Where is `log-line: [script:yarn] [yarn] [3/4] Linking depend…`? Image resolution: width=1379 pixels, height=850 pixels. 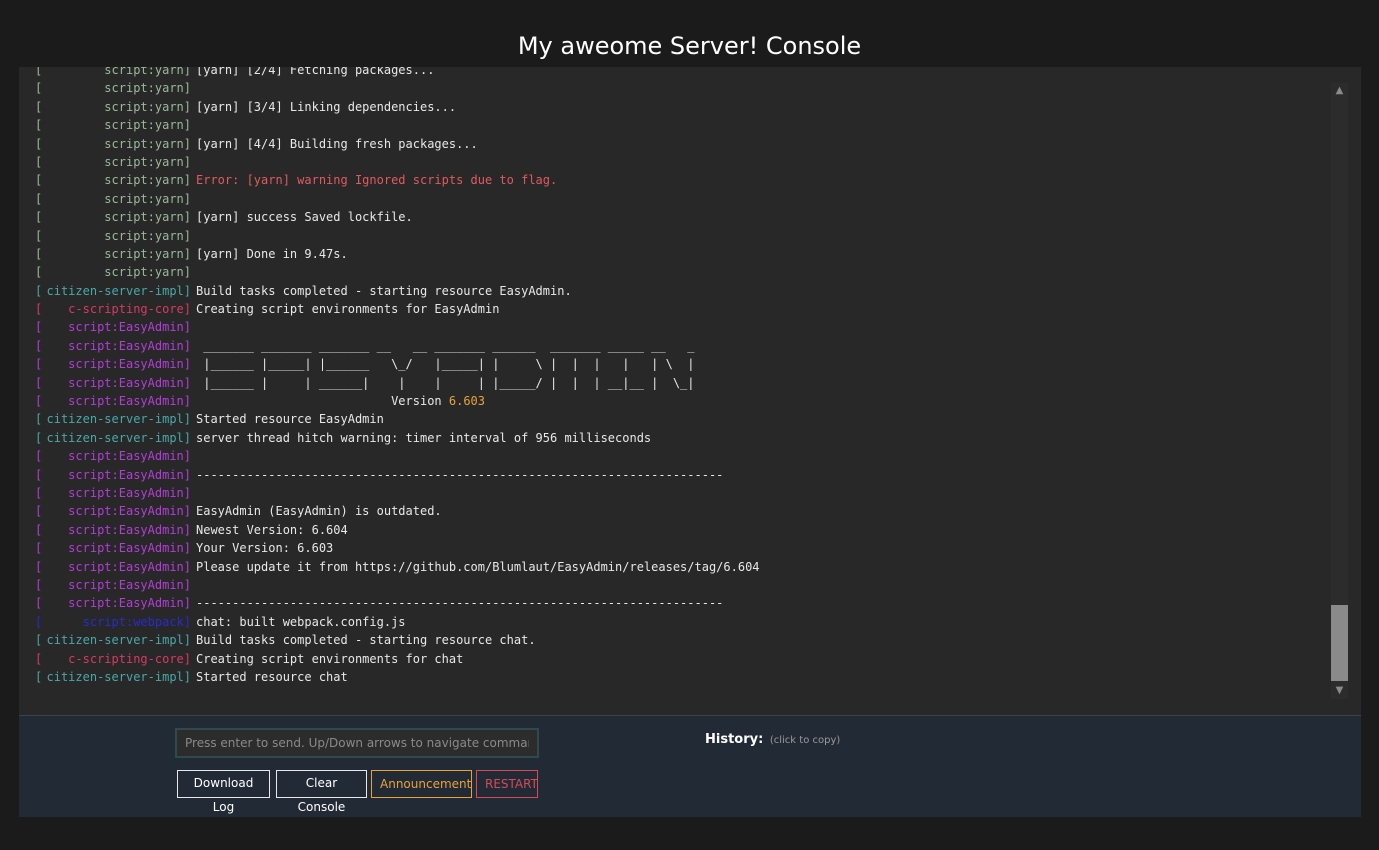 log-line: [script:yarn] [yarn] [3/4] Linking depend… is located at coordinates (680, 107).